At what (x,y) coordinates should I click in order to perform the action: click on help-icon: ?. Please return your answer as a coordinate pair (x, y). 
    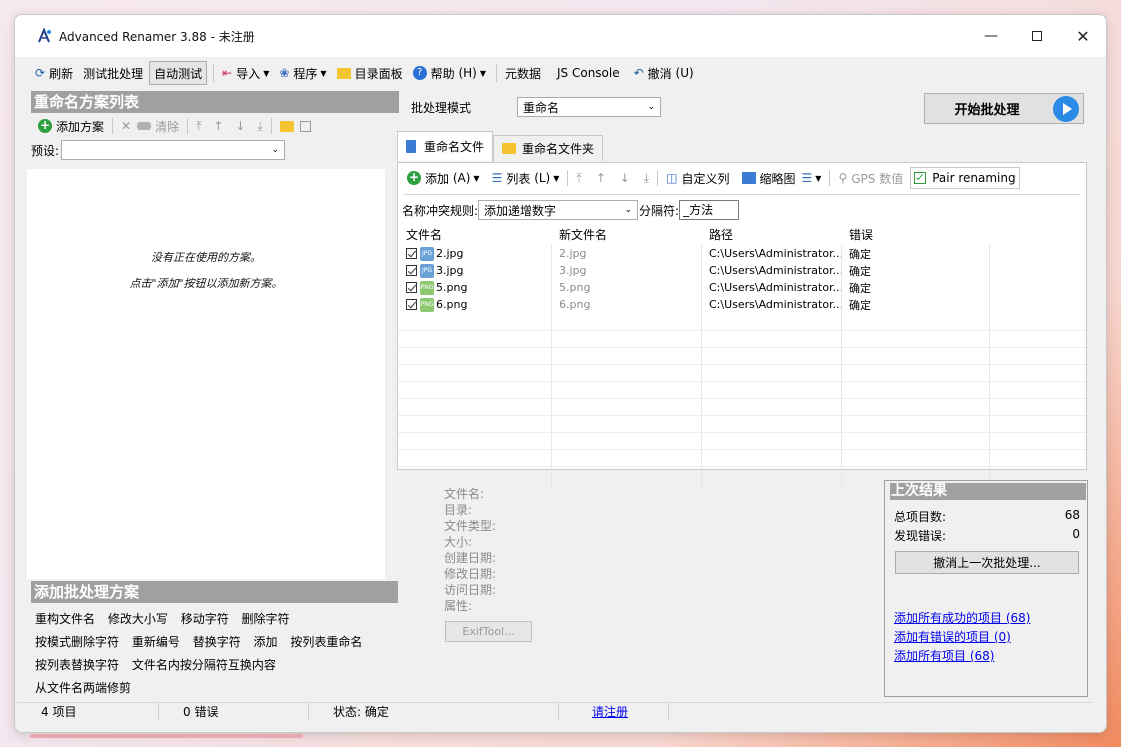
    Looking at the image, I should click on (419, 73).